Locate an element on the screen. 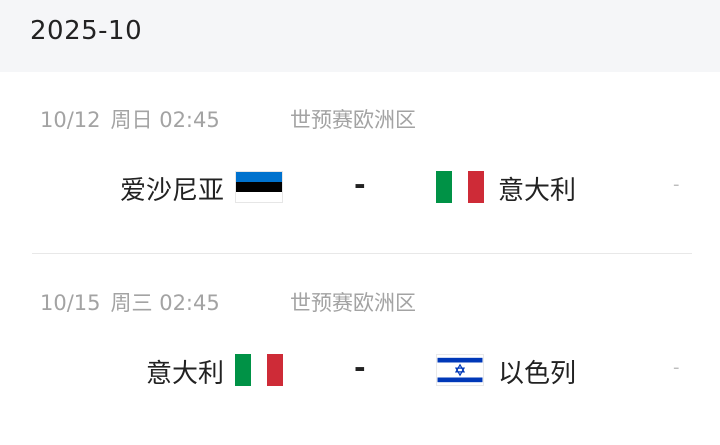  month-title: 2025-10 is located at coordinates (86, 31).